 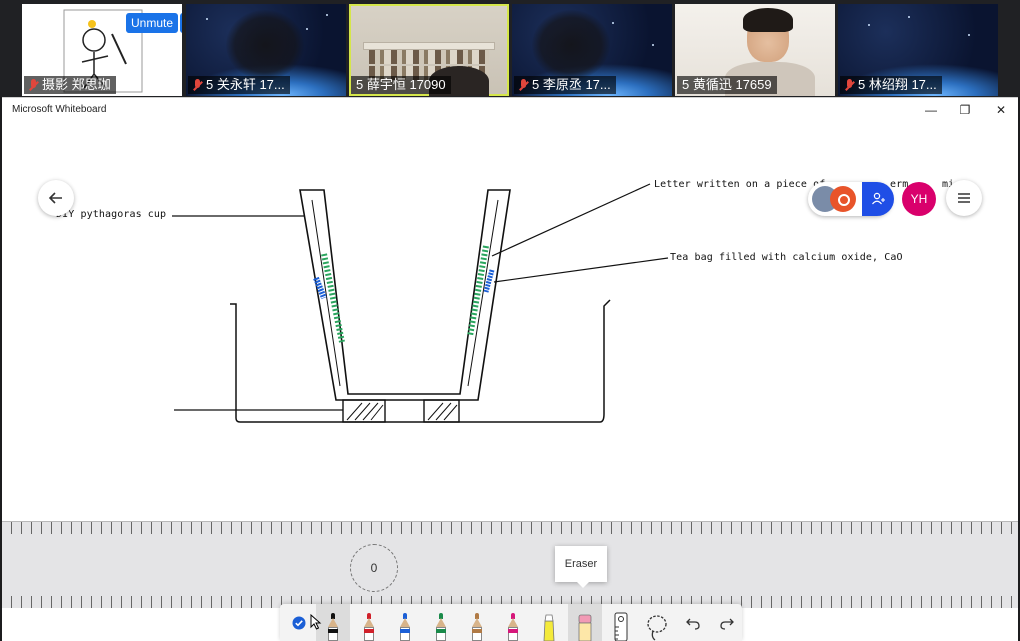 What do you see at coordinates (549, 627) in the screenshot?
I see `highlighter-icon` at bounding box center [549, 627].